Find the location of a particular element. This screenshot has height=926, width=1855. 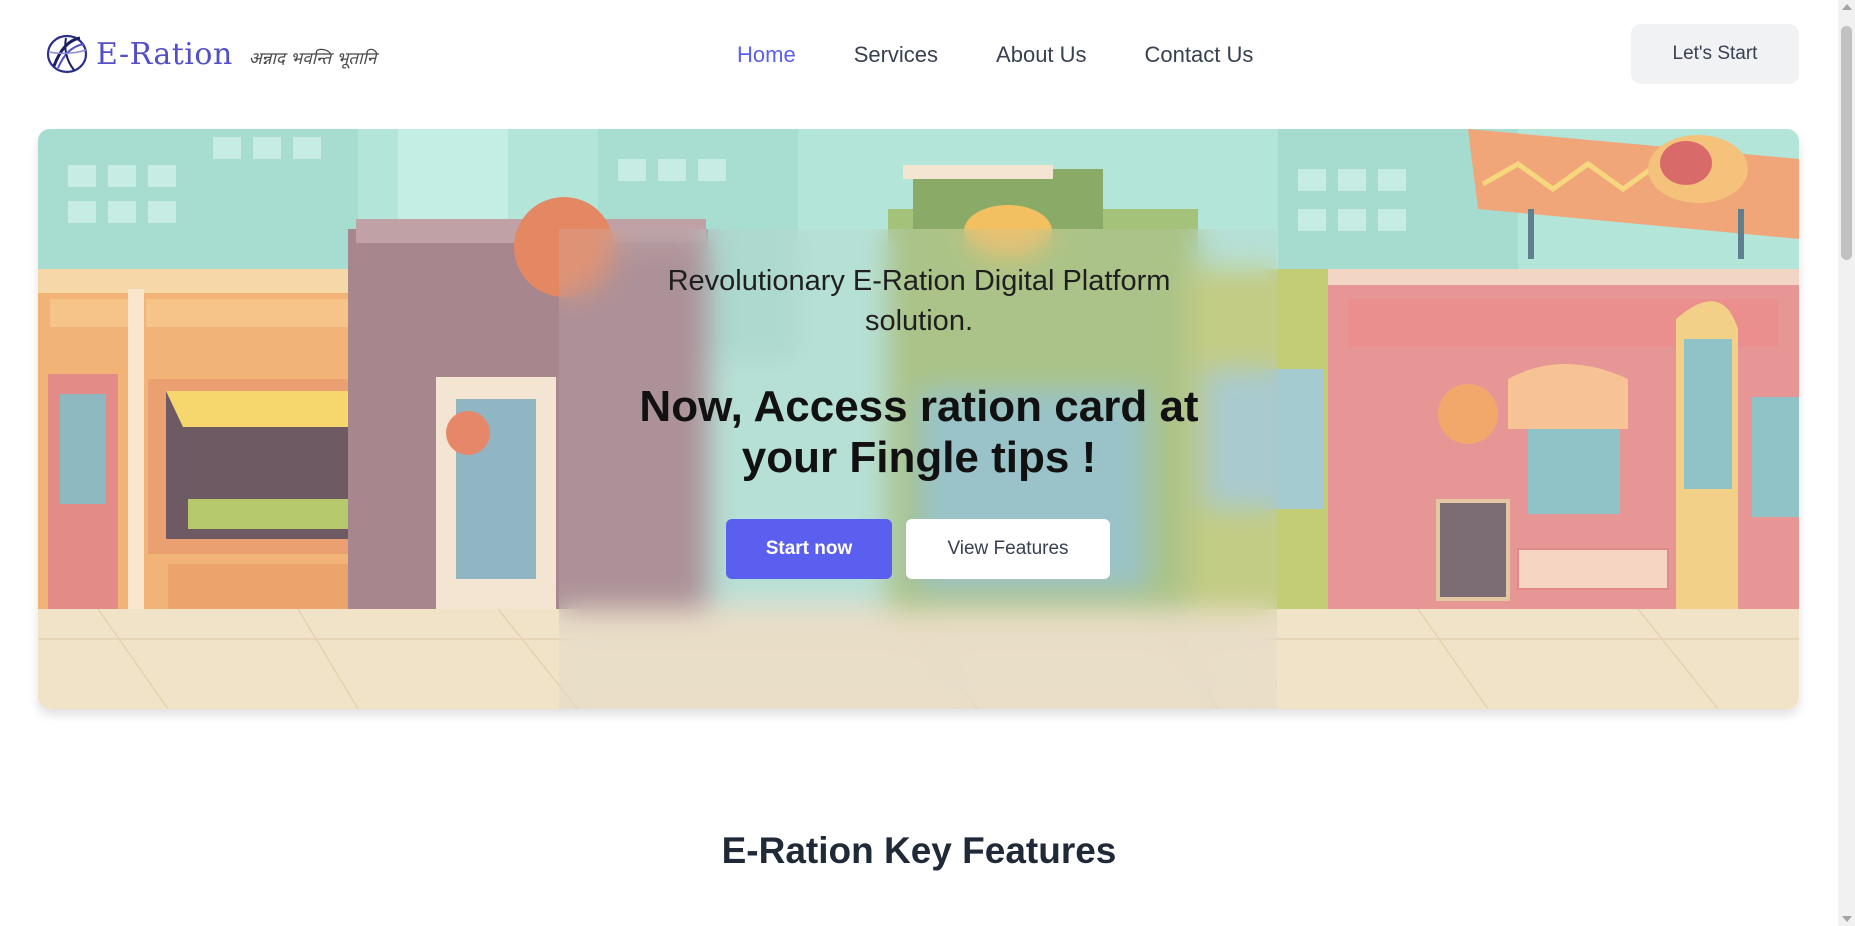

page-scrollbar is located at coordinates (1846, 463).